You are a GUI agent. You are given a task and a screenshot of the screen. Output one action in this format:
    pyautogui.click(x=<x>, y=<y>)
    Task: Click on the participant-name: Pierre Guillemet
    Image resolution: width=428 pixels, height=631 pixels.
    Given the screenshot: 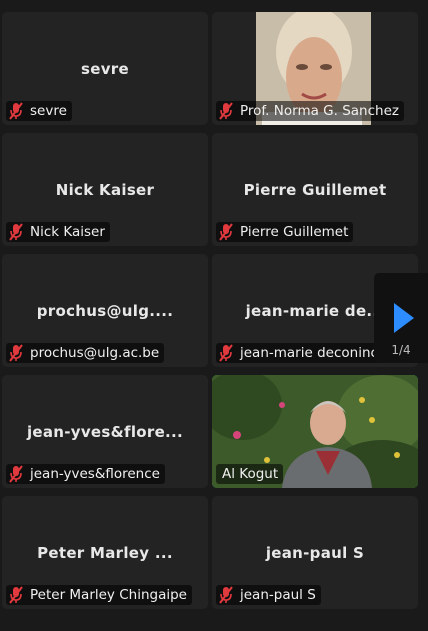 What is the action you would take?
    pyautogui.click(x=315, y=189)
    